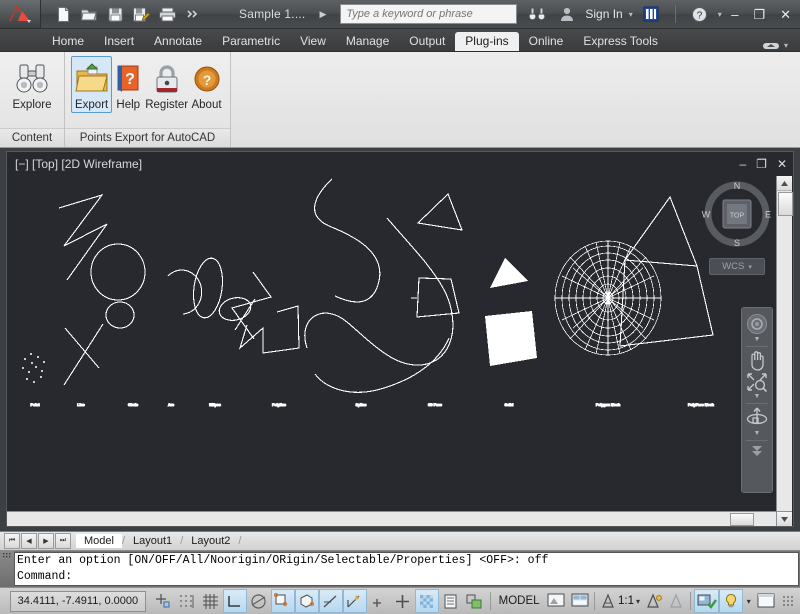 The height and width of the screenshot is (614, 800). I want to click on space-label: MODEL, so click(519, 601).